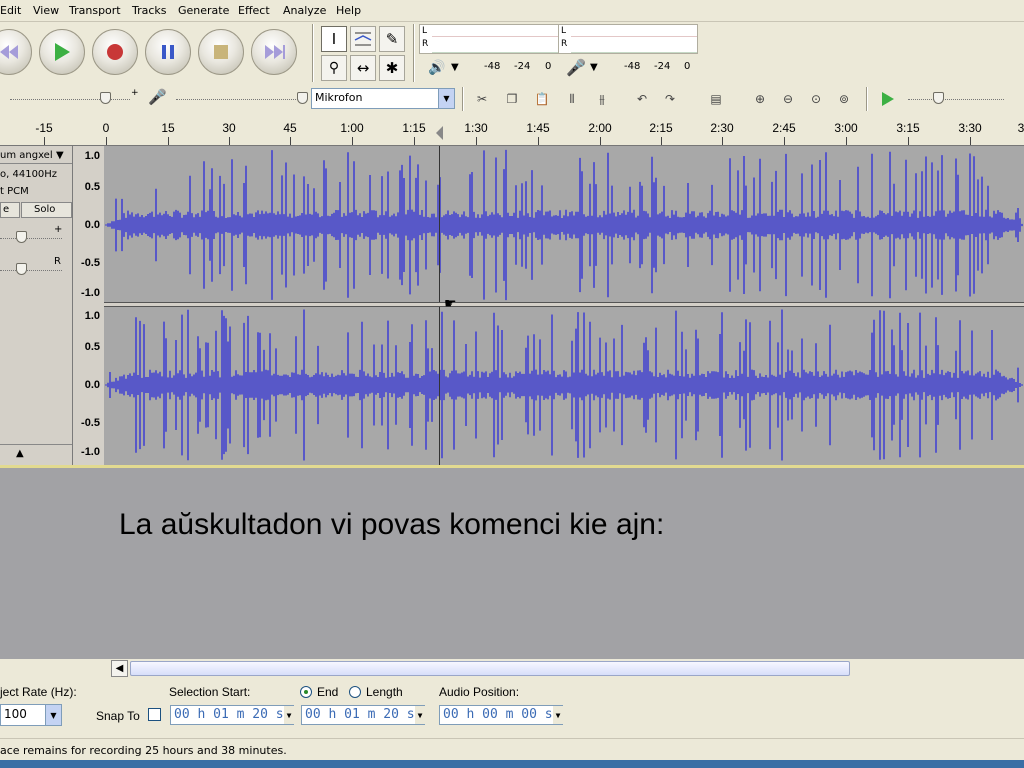 The width and height of the screenshot is (1024, 768). Describe the element at coordinates (436, 68) in the screenshot. I see `speaker-icon: 🔊` at that location.